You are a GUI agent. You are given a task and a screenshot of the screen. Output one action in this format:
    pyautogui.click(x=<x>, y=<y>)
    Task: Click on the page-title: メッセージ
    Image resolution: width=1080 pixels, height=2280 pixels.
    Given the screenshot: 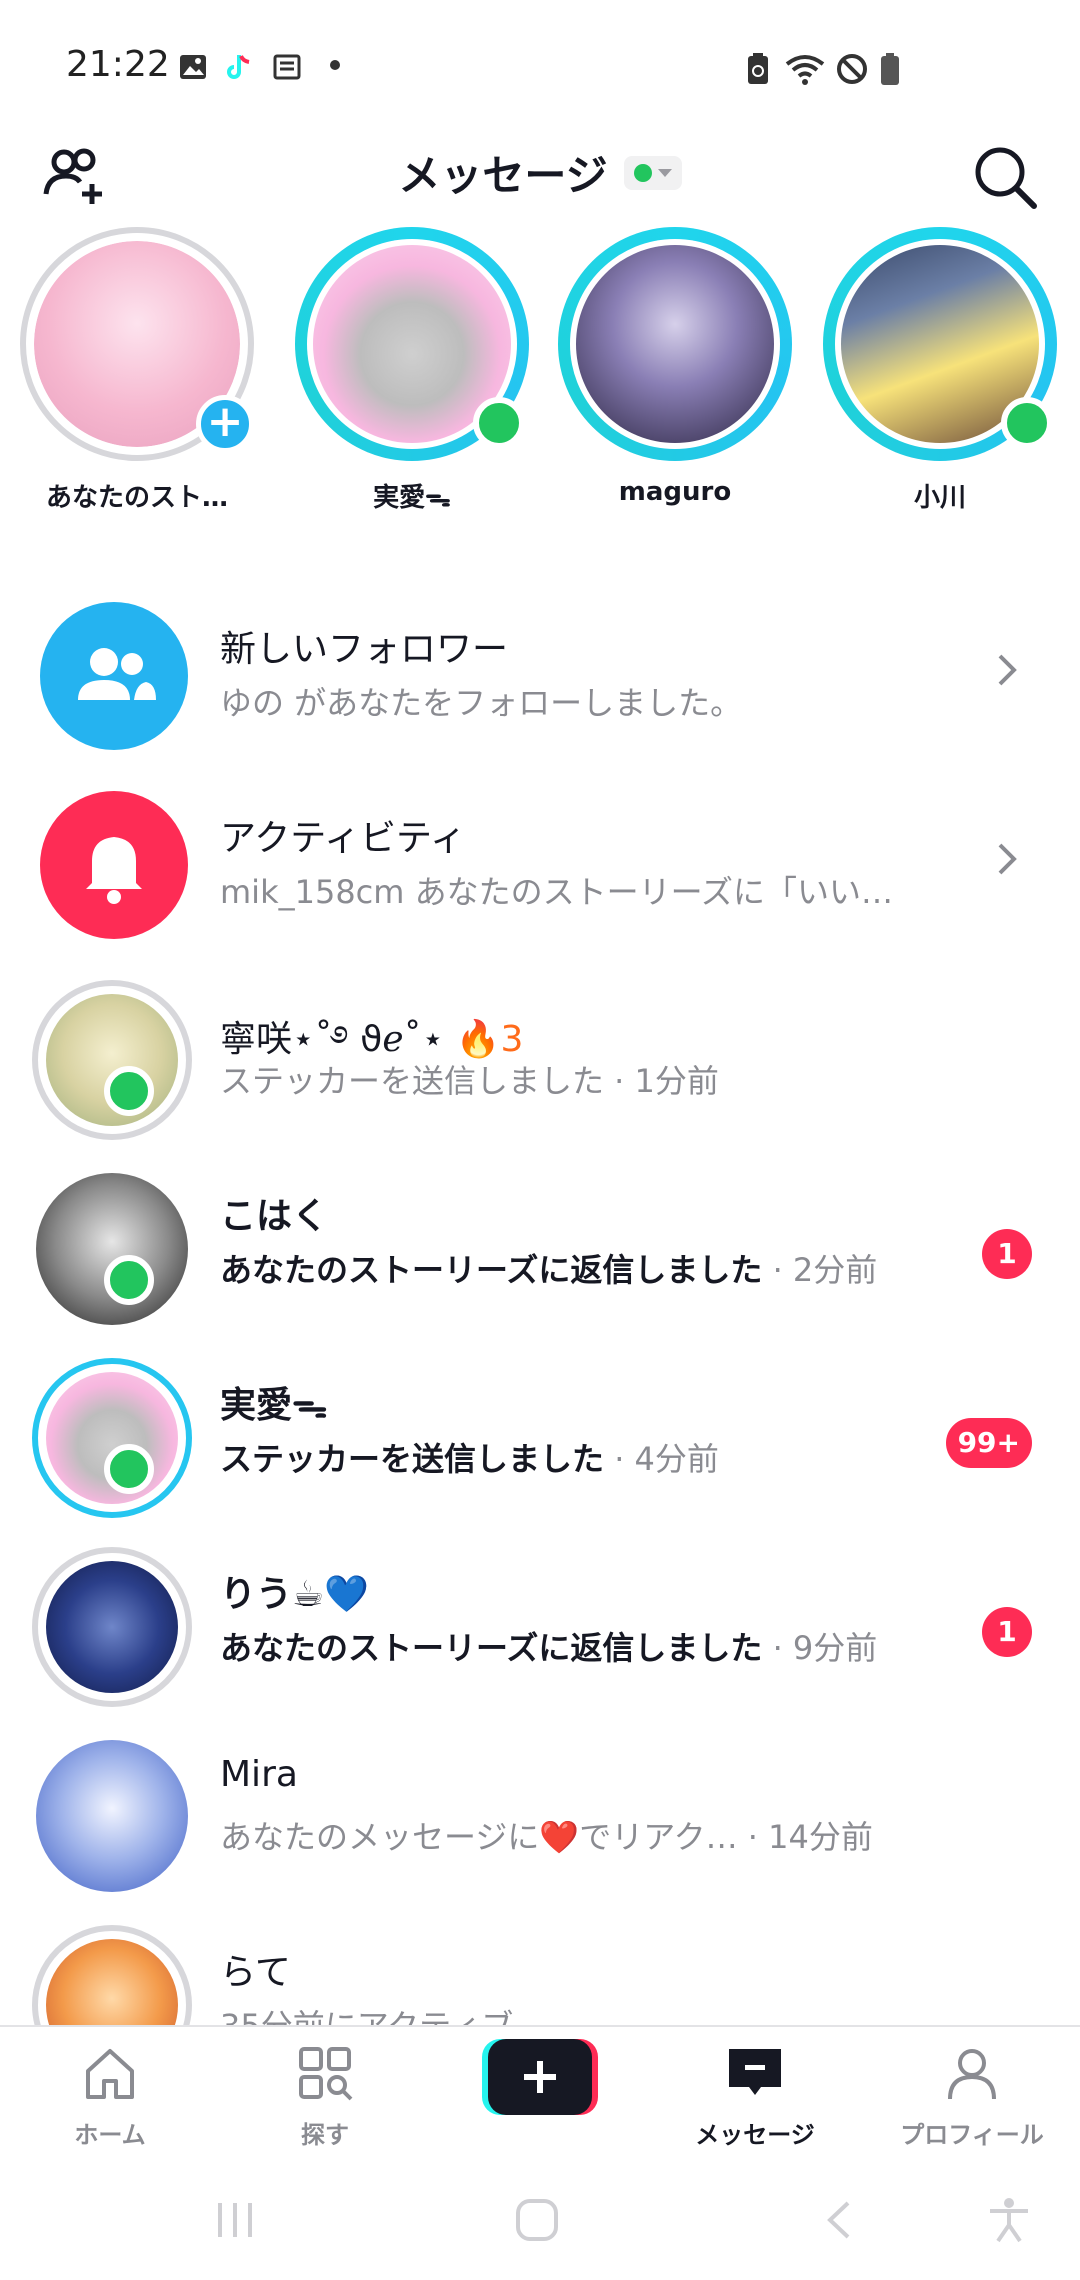 What is the action you would take?
    pyautogui.click(x=503, y=175)
    